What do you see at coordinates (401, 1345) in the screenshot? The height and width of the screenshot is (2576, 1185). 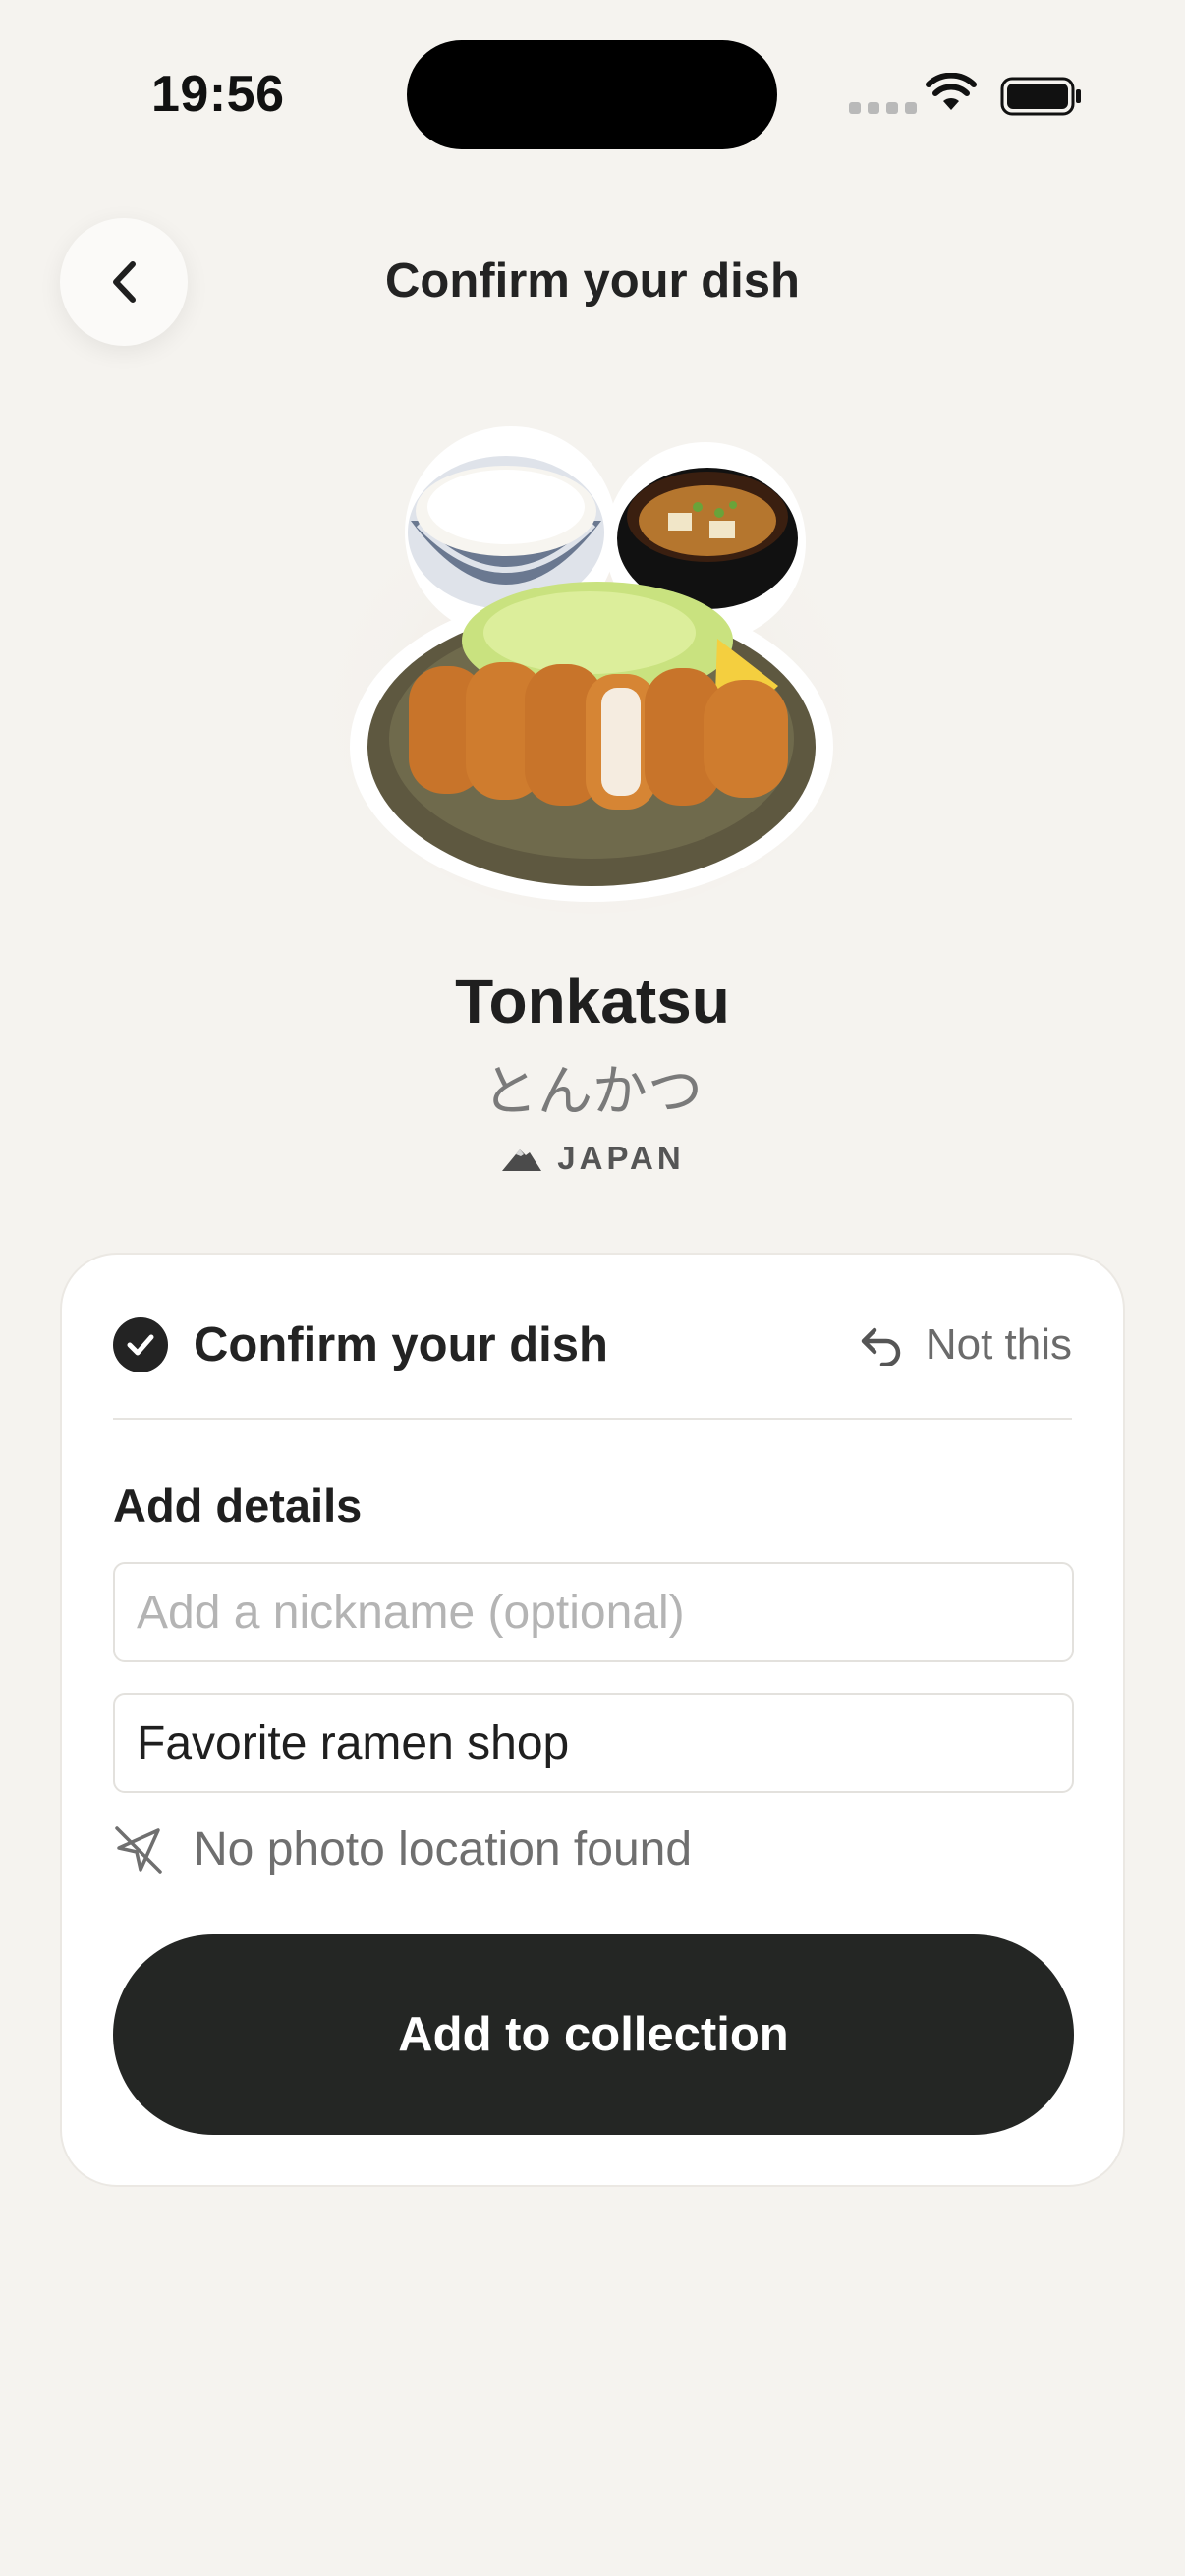 I see `confirm-label: Confirm your dish` at bounding box center [401, 1345].